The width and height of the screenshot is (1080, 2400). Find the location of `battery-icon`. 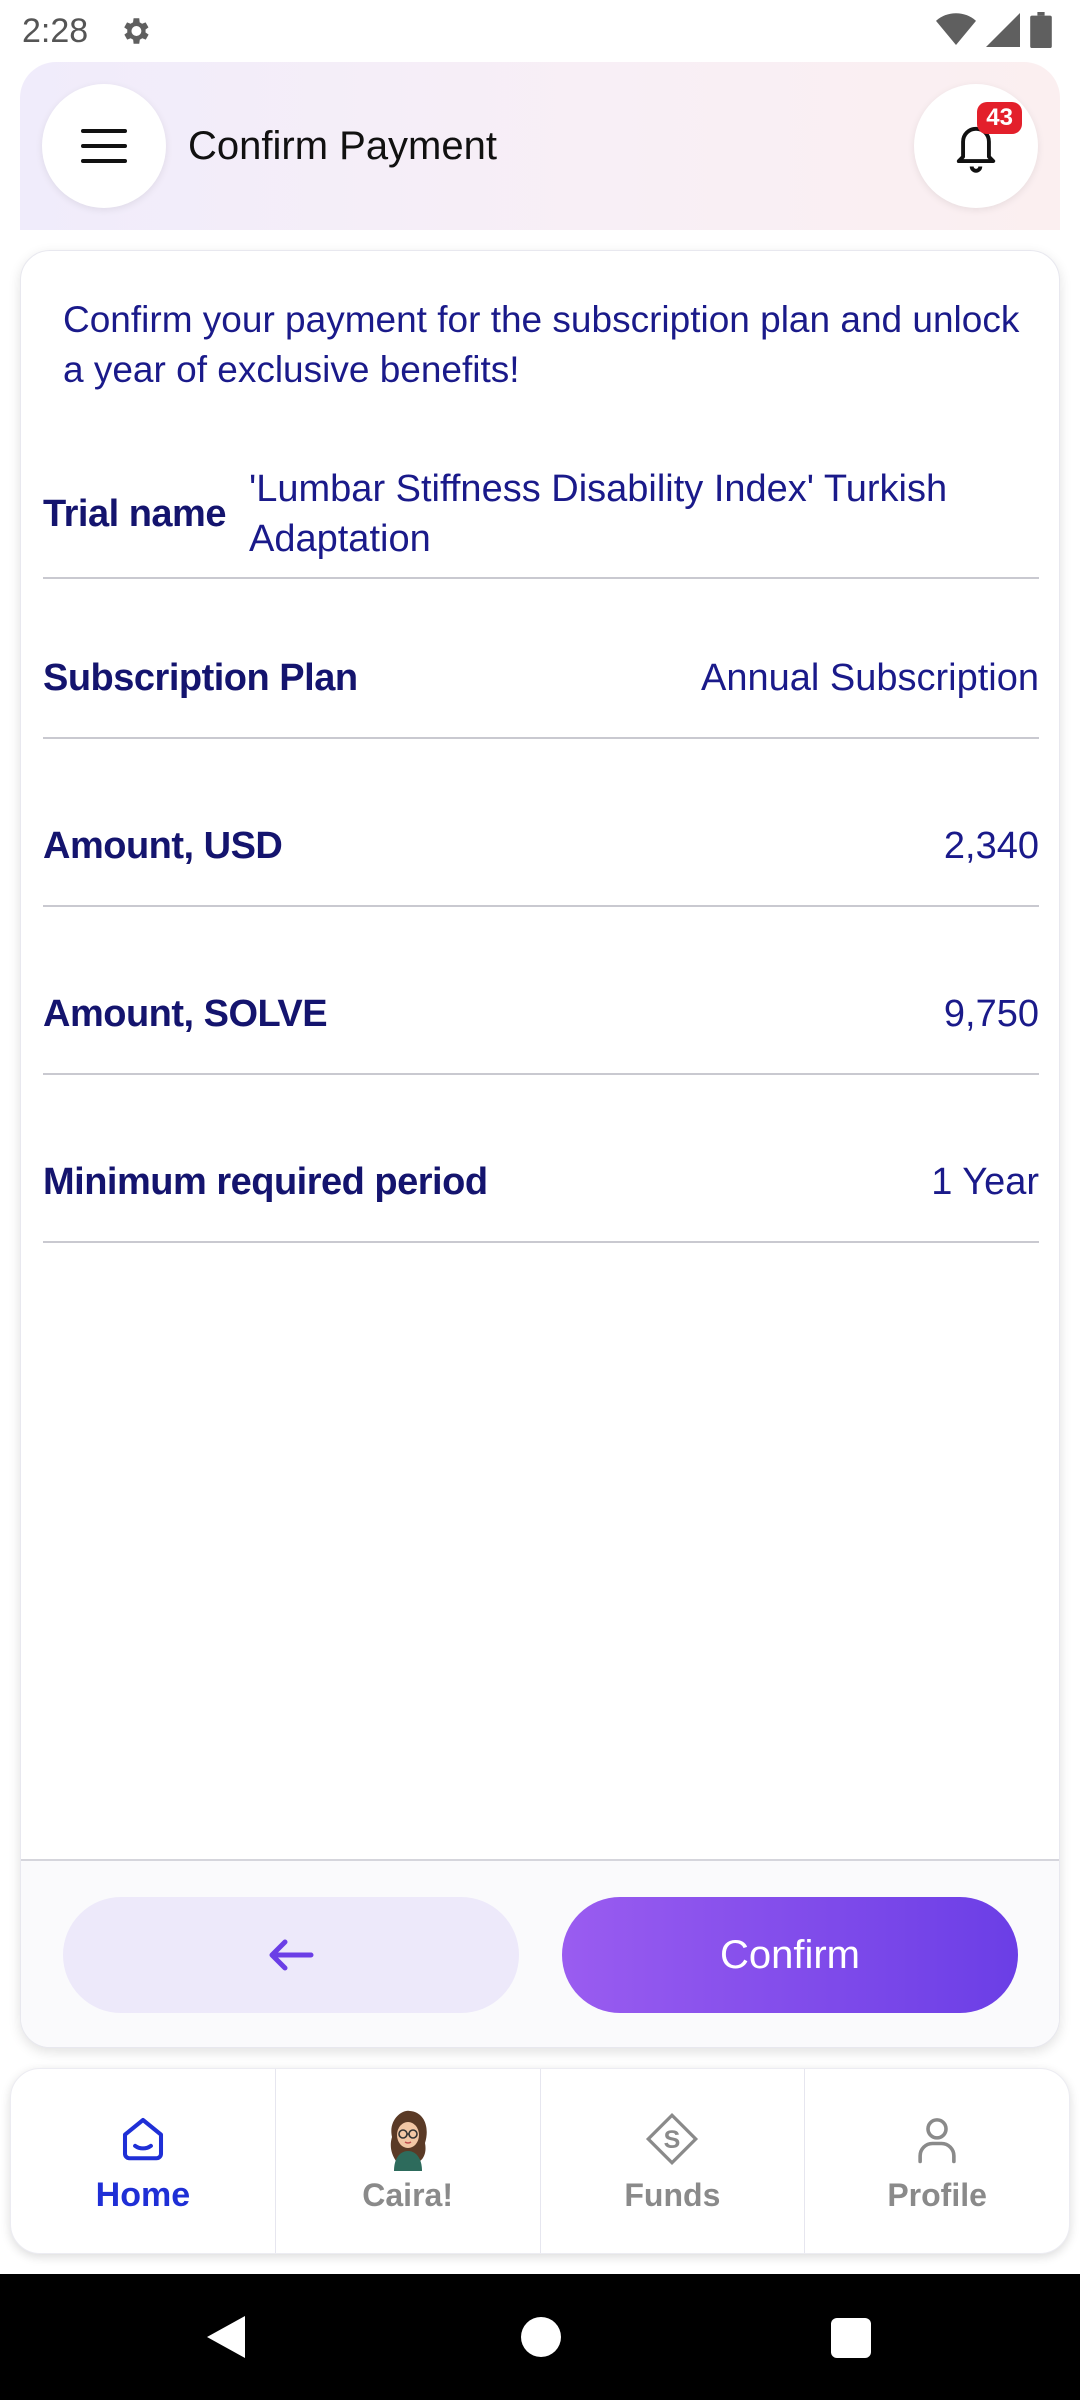

battery-icon is located at coordinates (1041, 30).